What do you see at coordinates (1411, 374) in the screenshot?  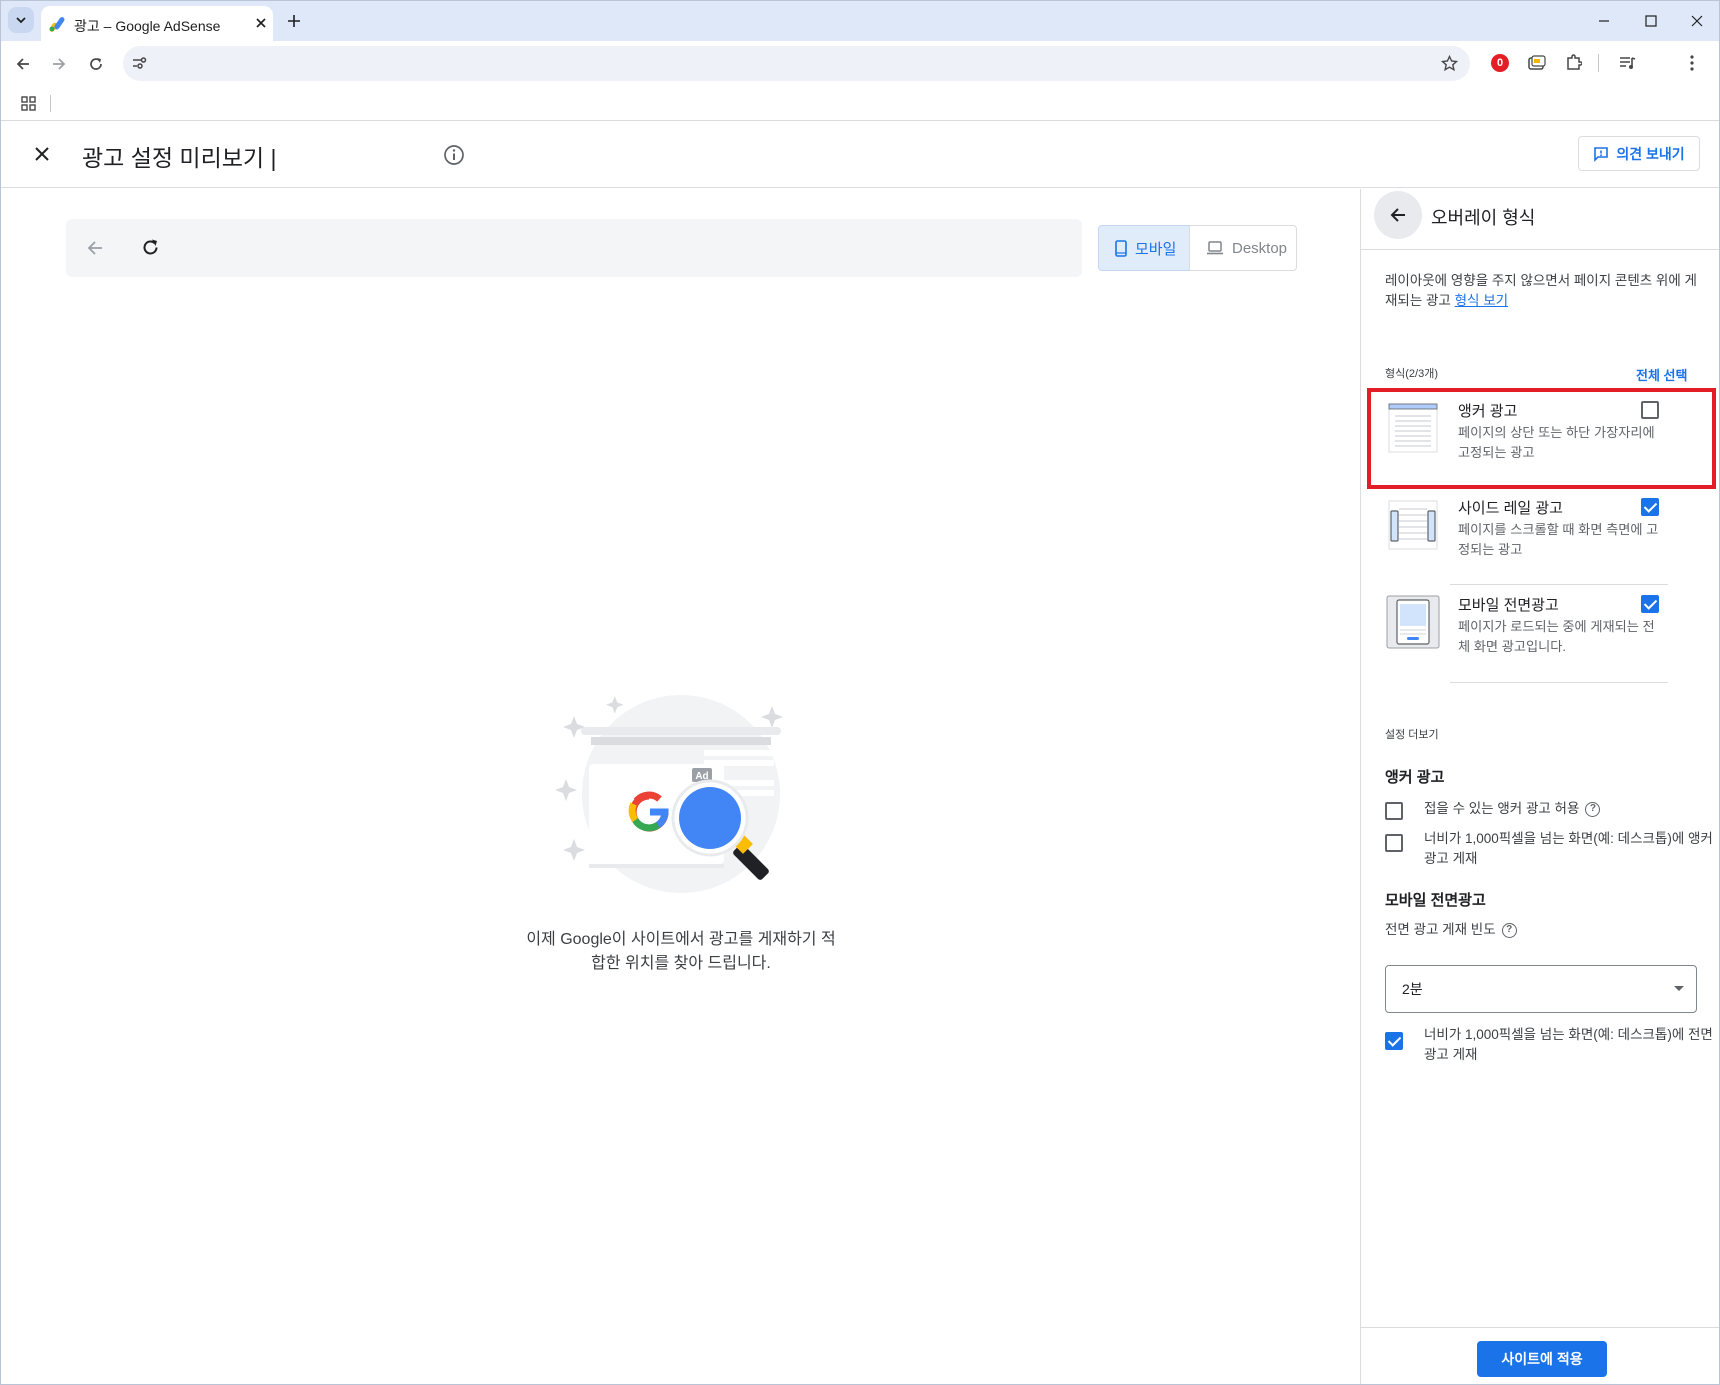 I see `formats-count-label: 형식(2/3개)` at bounding box center [1411, 374].